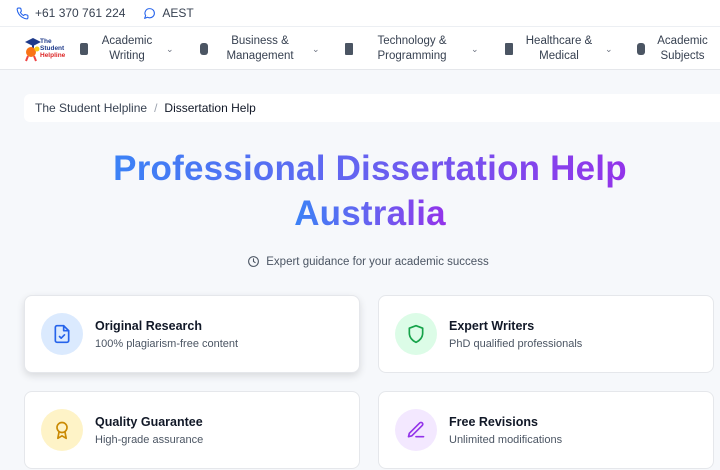 This screenshot has height=470, width=720. What do you see at coordinates (360, 13) in the screenshot?
I see `contact-bar: +61 370 761 224 AEST` at bounding box center [360, 13].